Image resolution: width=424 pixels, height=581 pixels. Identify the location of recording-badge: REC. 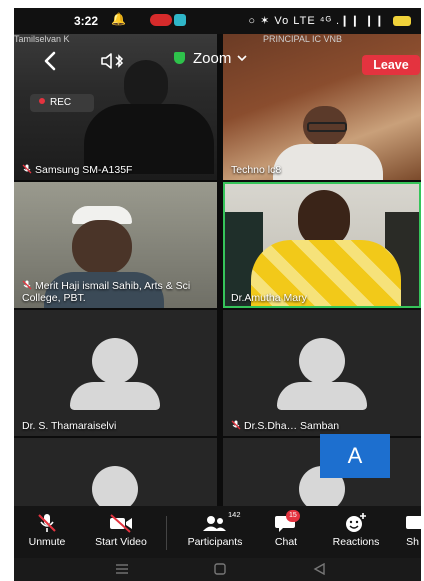
(62, 103).